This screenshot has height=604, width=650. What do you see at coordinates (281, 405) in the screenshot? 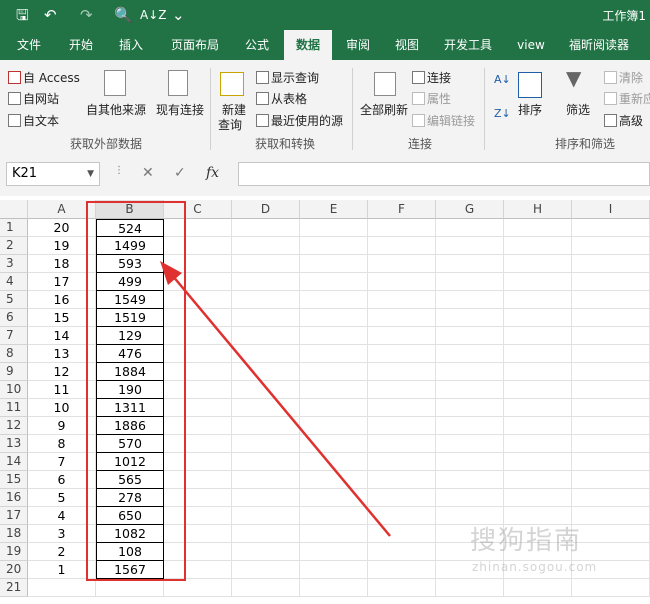
I see `annotation-arrow-line` at bounding box center [281, 405].